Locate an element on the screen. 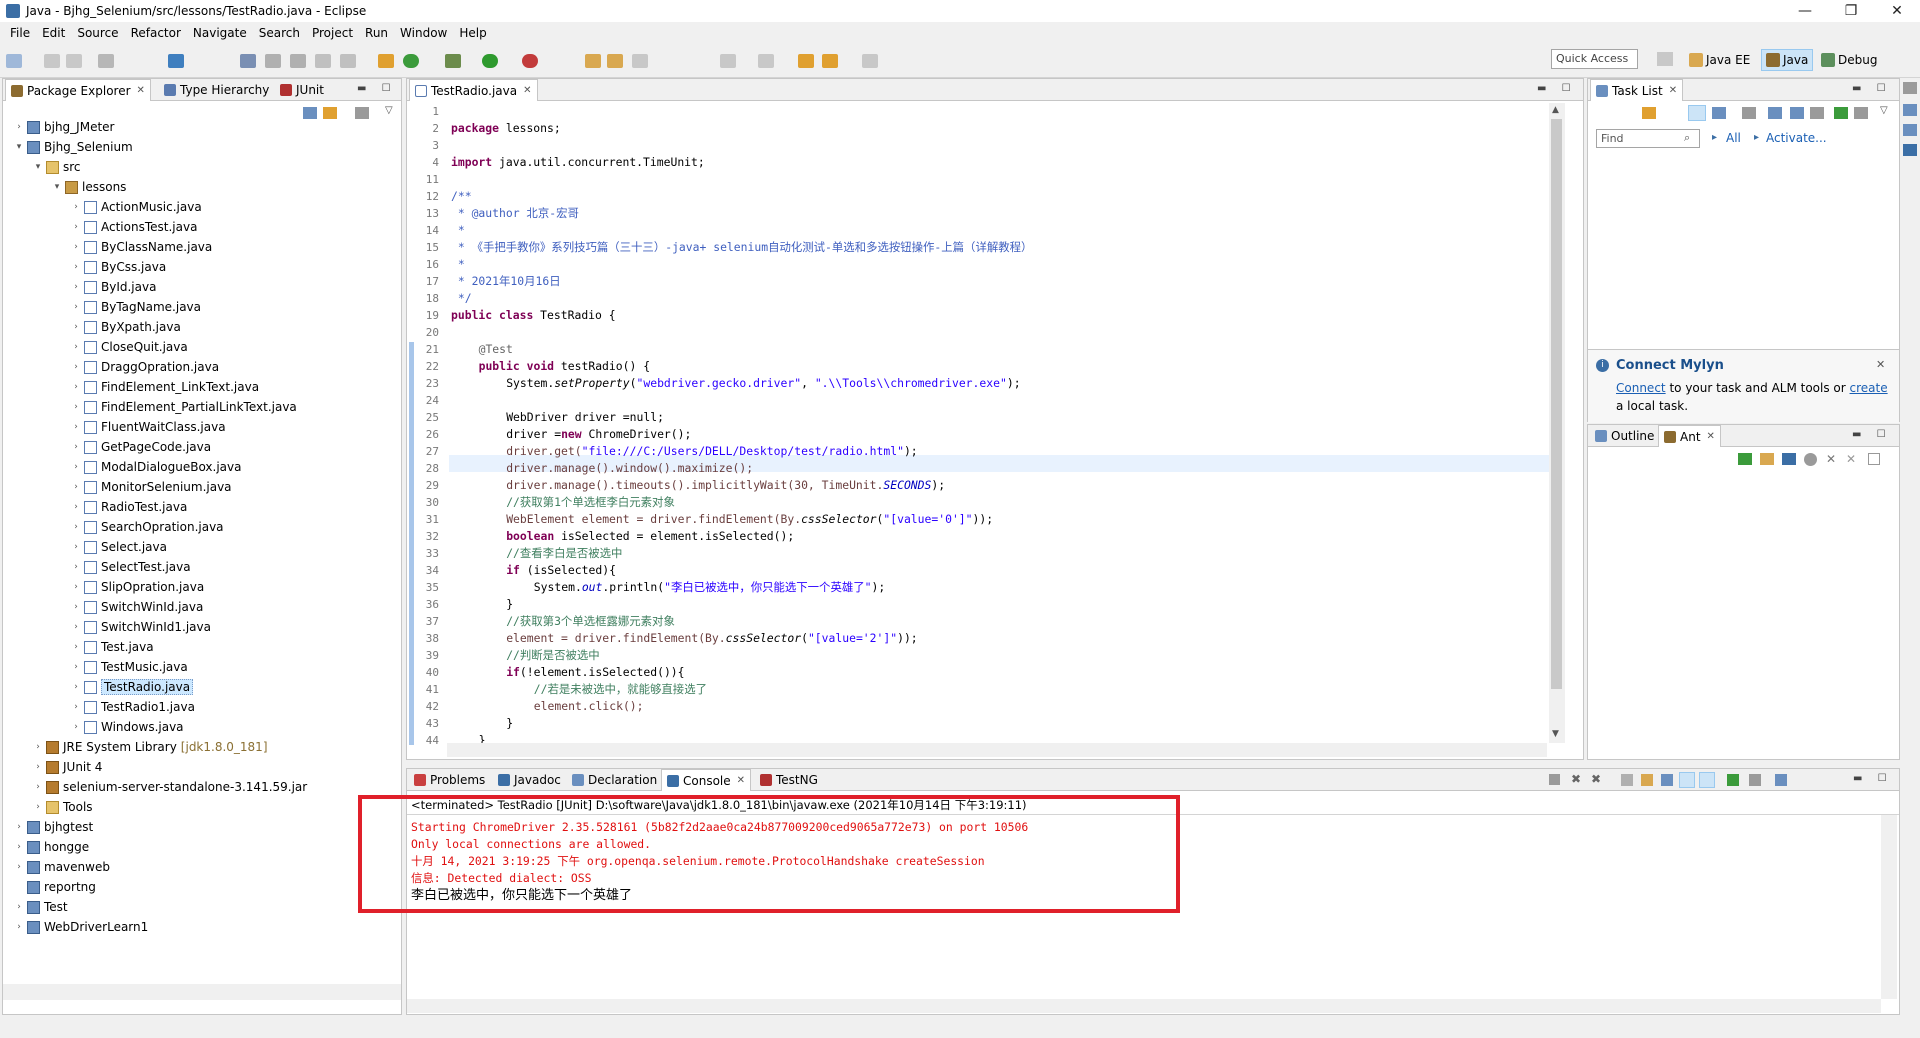 The image size is (1920, 1038). tree-item: › Windows.java is located at coordinates (126, 727).